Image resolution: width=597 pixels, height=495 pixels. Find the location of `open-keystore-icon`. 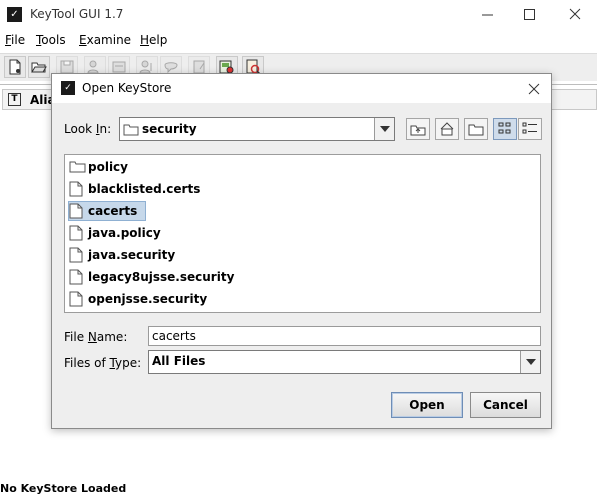

open-keystore-icon is located at coordinates (39, 67).